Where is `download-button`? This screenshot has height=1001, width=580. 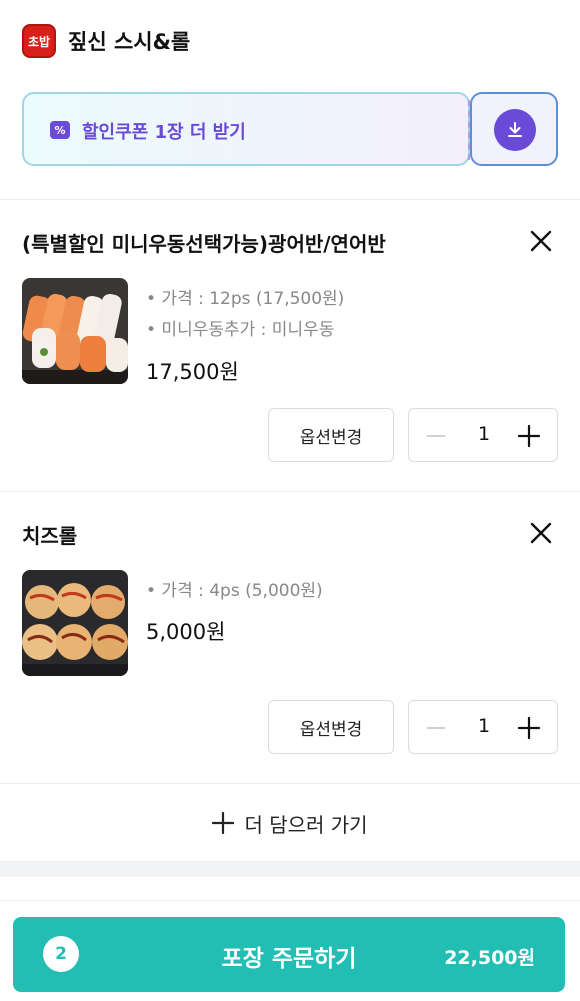
download-button is located at coordinates (515, 130).